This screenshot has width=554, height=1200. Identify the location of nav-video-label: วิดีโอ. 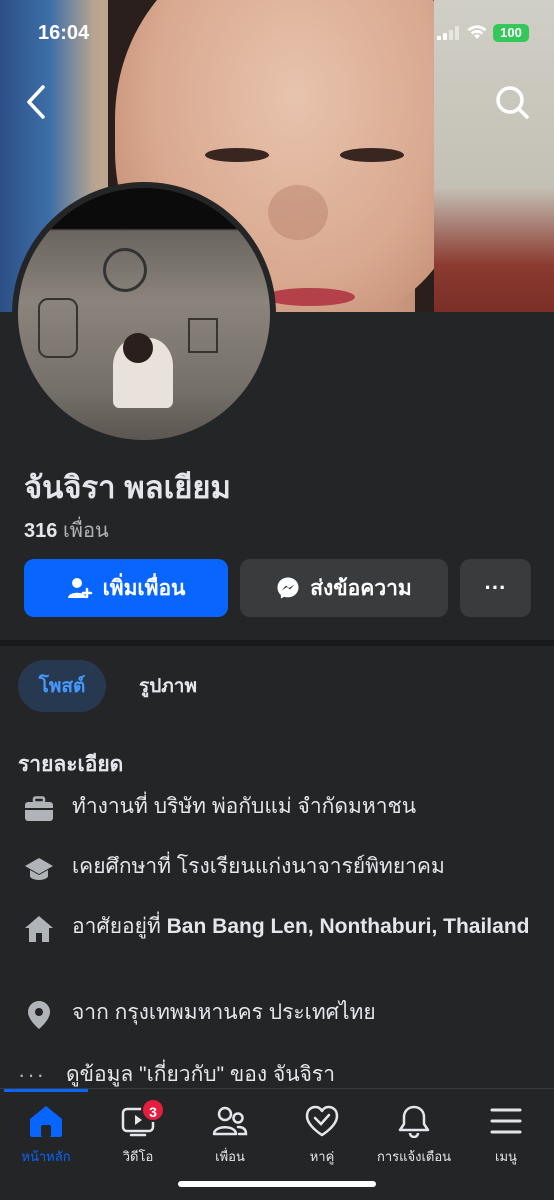
(138, 1156).